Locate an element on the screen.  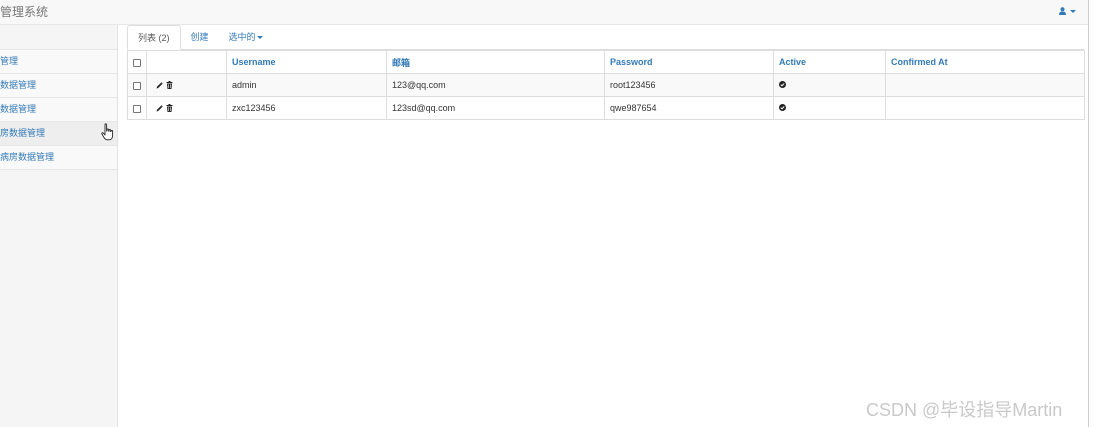
sidebar-item-data-management-2: 数据管理 is located at coordinates (58, 110).